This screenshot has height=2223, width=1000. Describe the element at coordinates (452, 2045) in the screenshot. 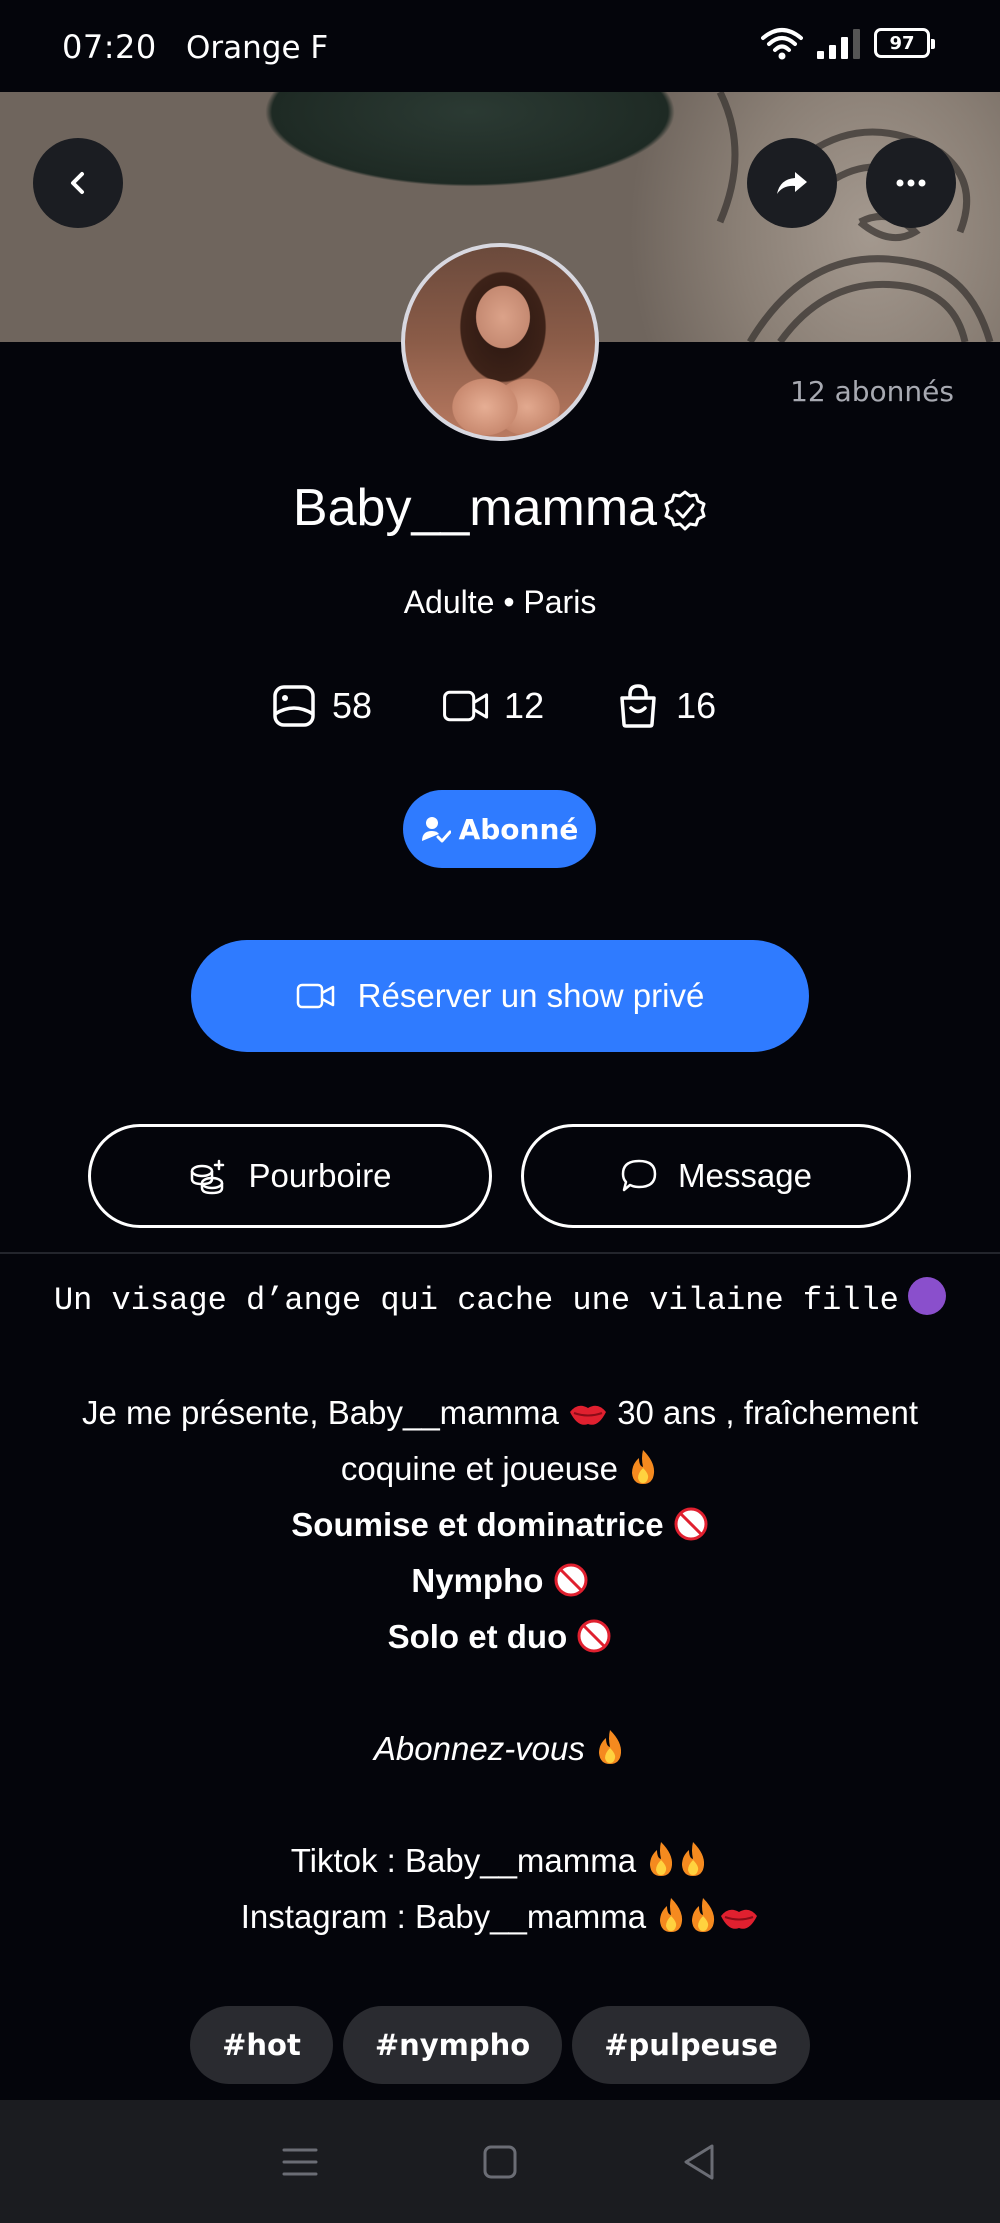

I see `hashtag-chip: #nympho` at that location.